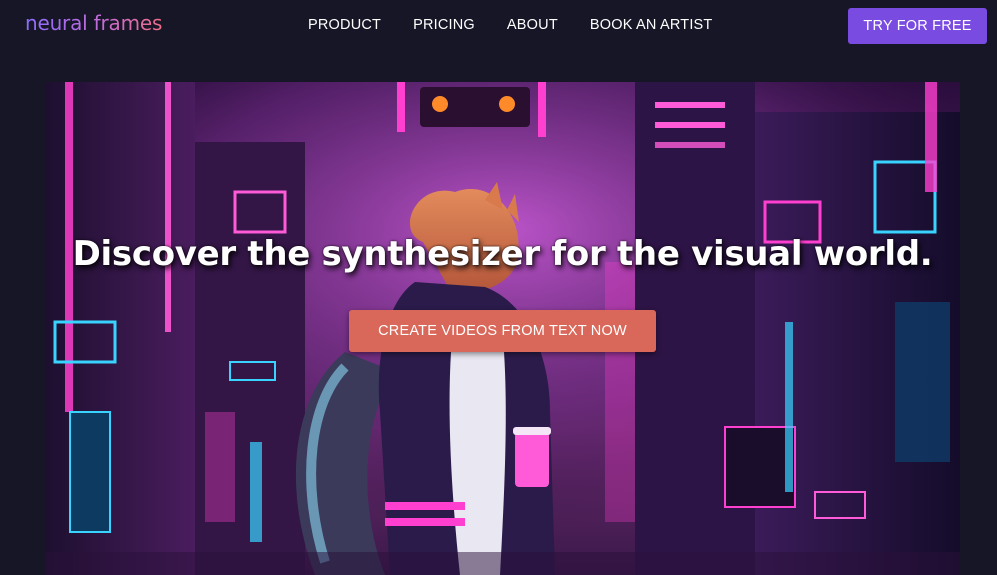 This screenshot has height=575, width=997. What do you see at coordinates (917, 26) in the screenshot?
I see `try-for-free-button: TRY FOR FREE` at bounding box center [917, 26].